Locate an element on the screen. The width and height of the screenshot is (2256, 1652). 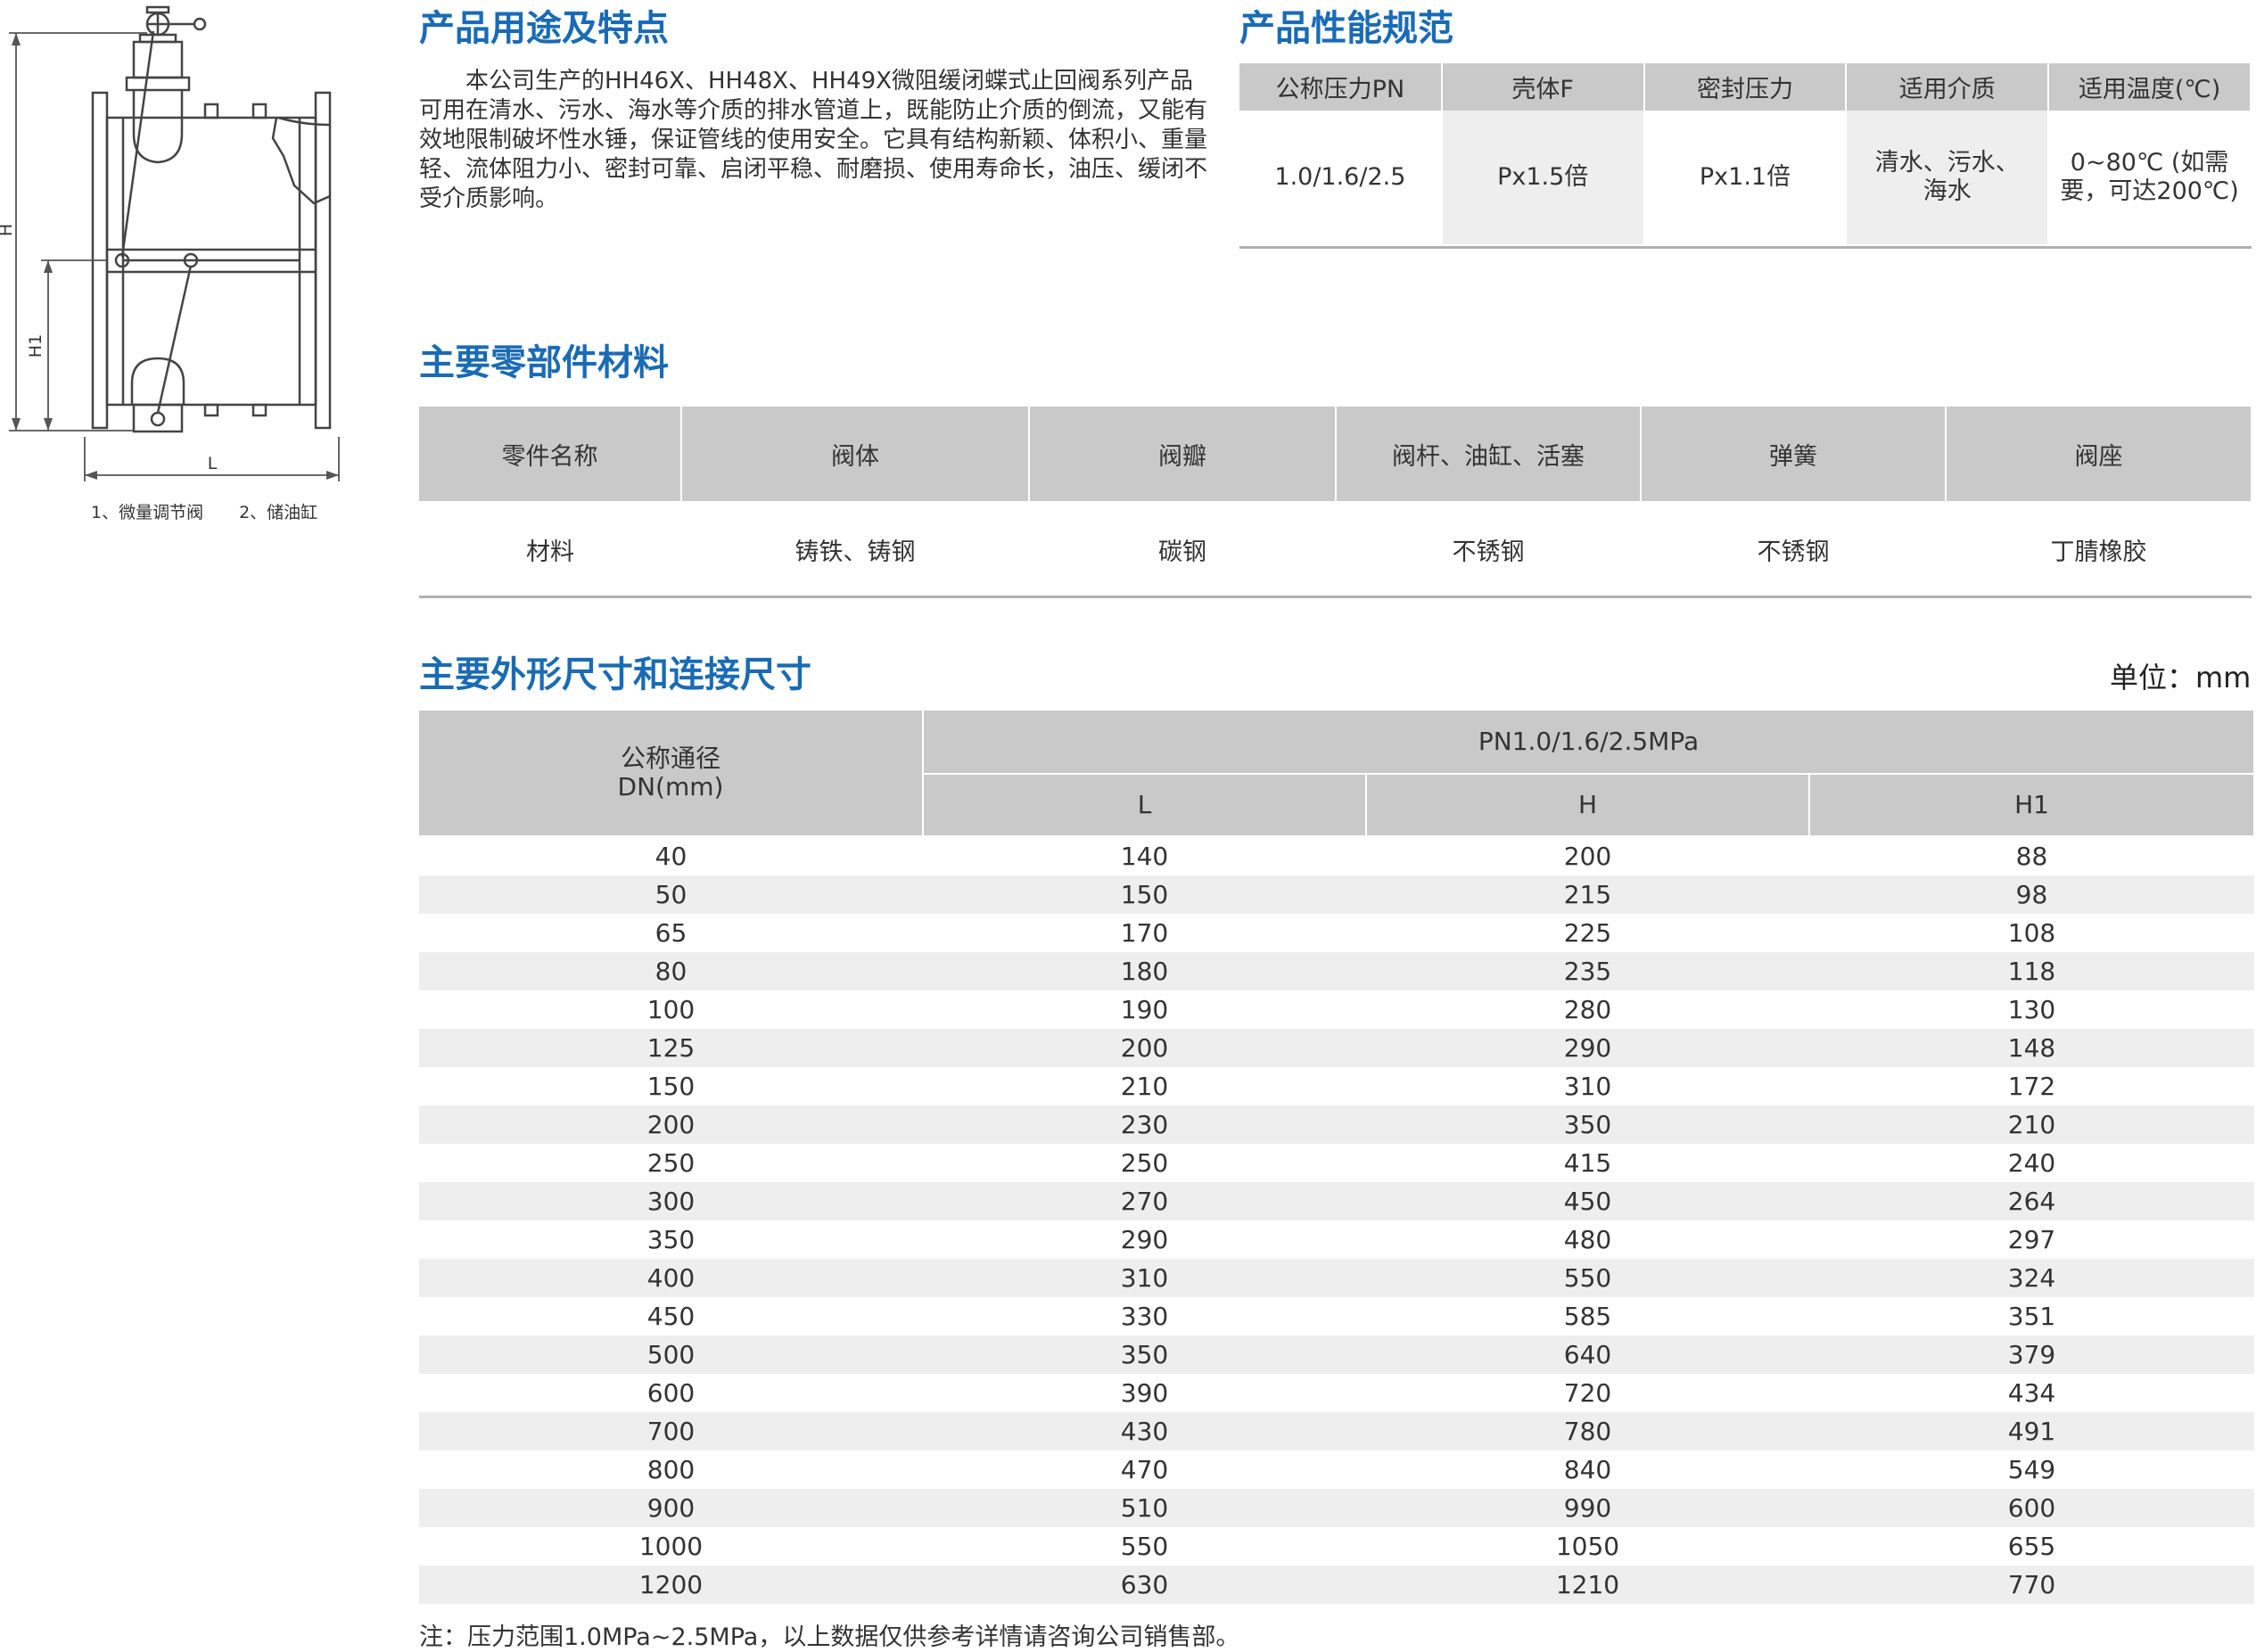
dims-header-h: H is located at coordinates (1588, 805).